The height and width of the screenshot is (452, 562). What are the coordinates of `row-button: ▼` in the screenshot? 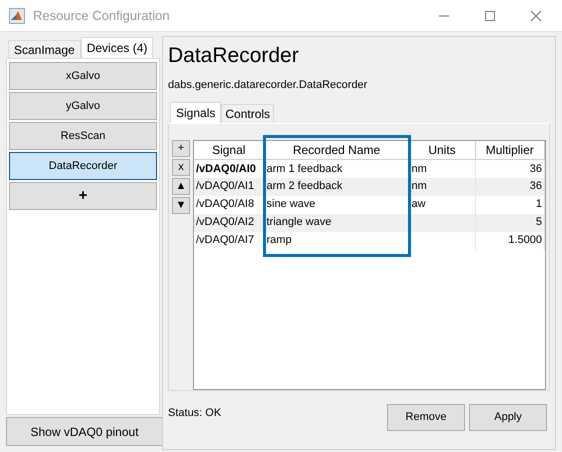 It's located at (181, 205).